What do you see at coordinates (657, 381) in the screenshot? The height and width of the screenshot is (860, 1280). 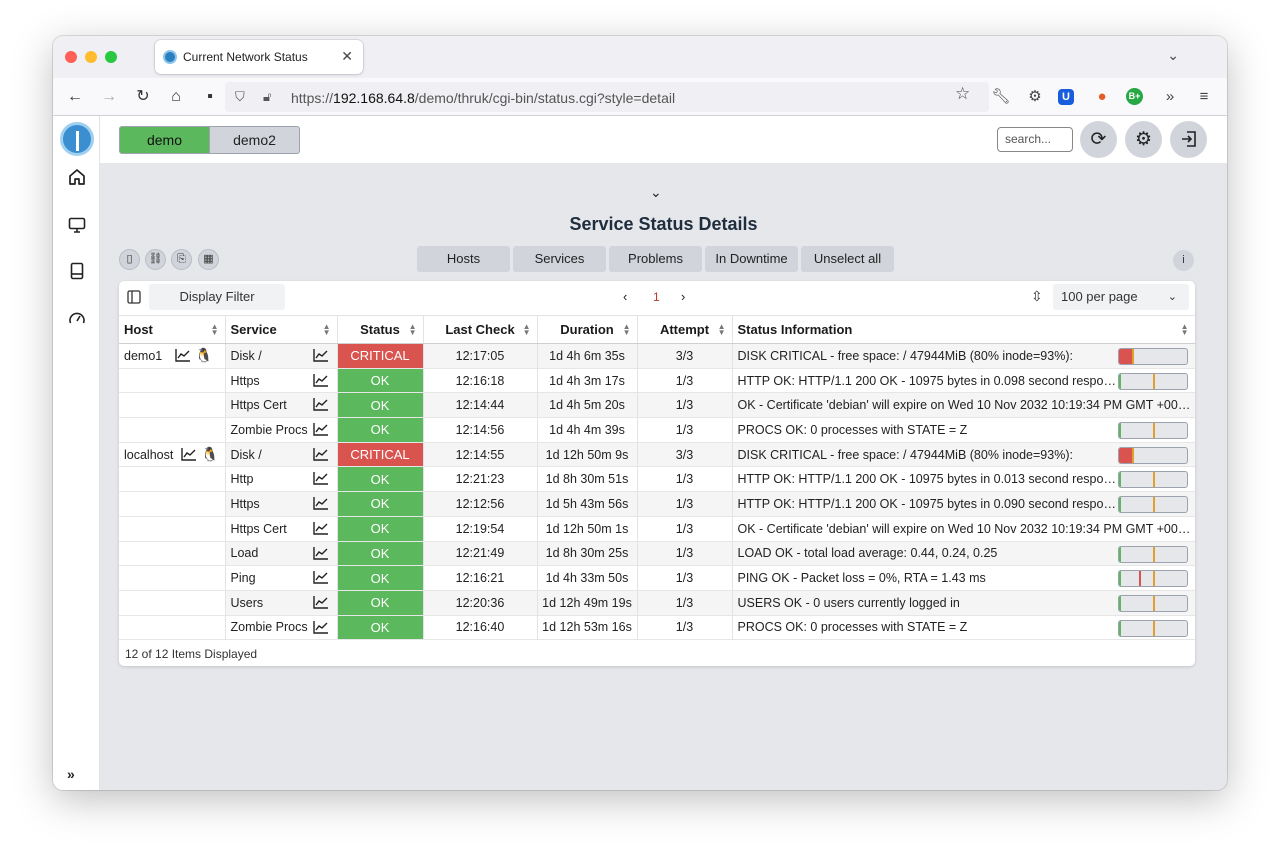 I see `table-row: Https OK 12:16:18 1d 4h 3m 17s 1/3 HTTP OK` at bounding box center [657, 381].